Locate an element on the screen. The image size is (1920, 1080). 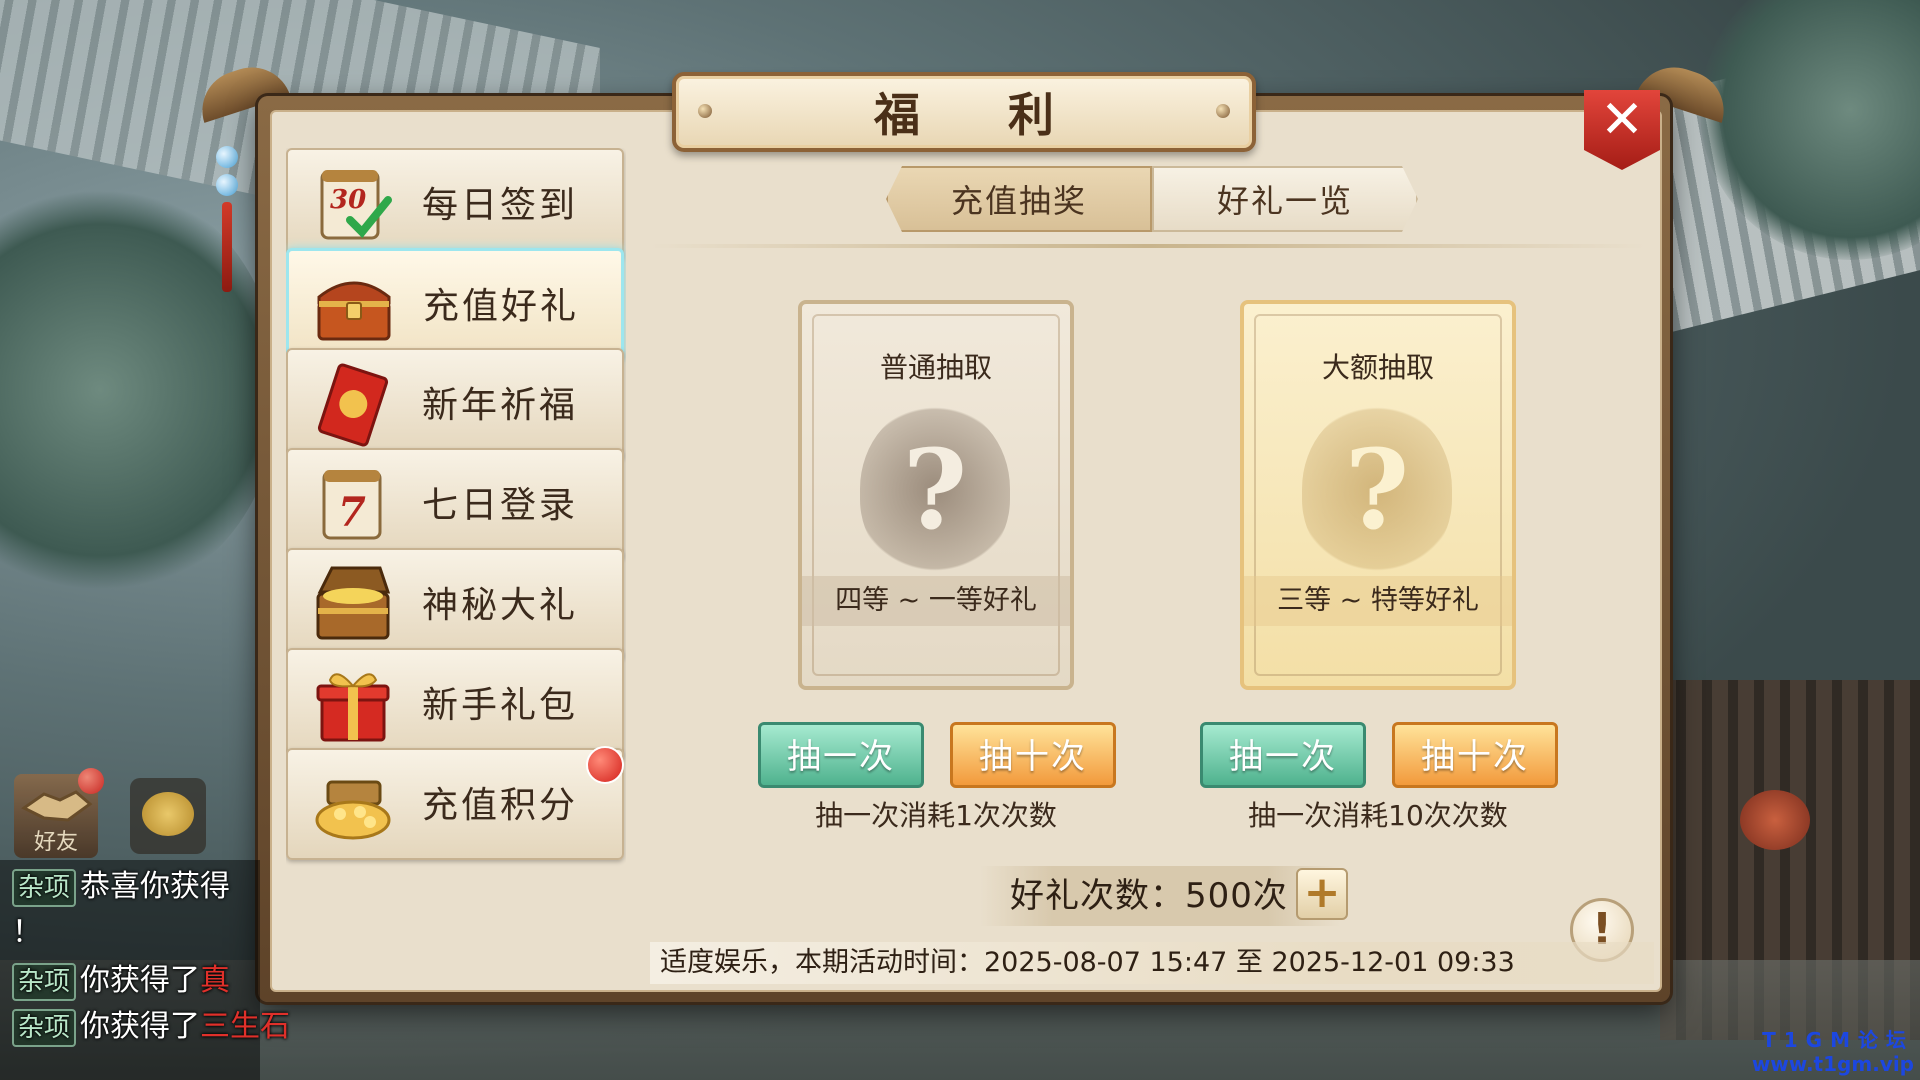
calendar-7-icon: 7 is located at coordinates (352, 505).